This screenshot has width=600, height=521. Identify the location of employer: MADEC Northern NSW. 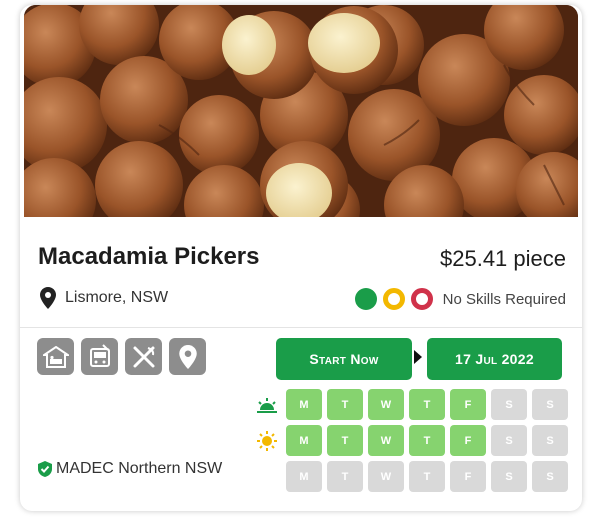
(130, 469).